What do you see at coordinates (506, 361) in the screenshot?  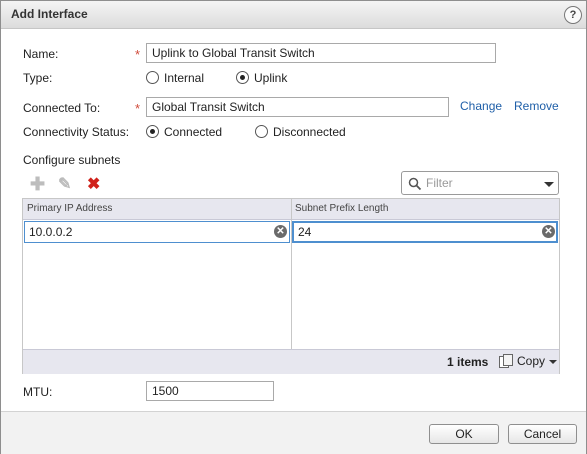 I see `copy-icon` at bounding box center [506, 361].